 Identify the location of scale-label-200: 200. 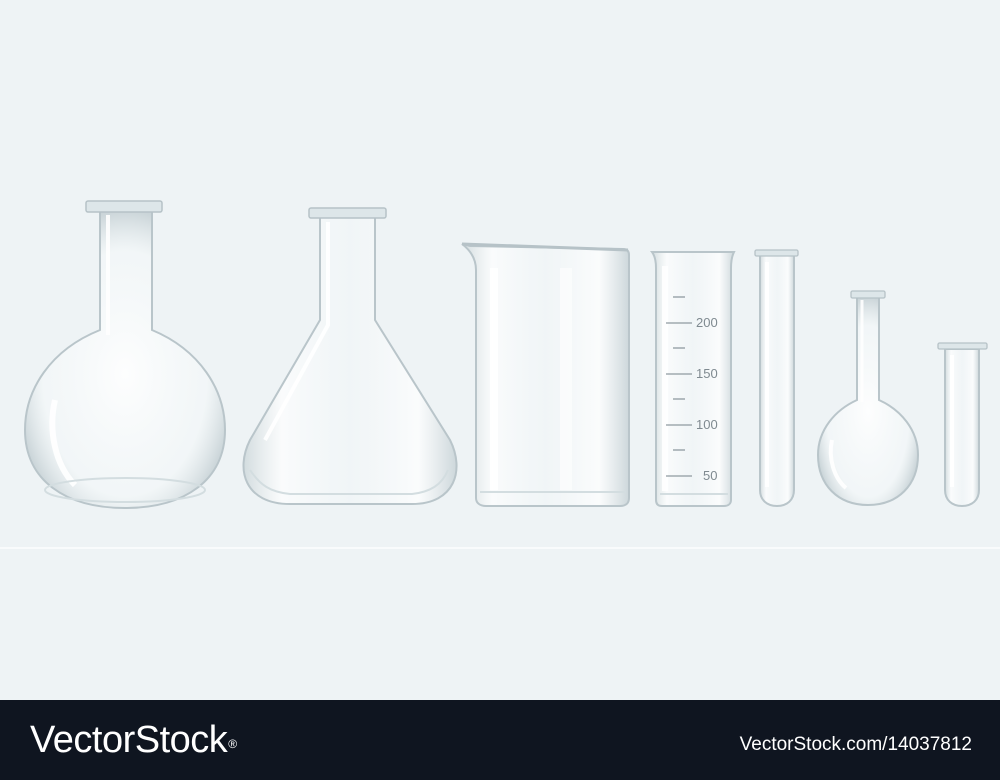
(707, 322).